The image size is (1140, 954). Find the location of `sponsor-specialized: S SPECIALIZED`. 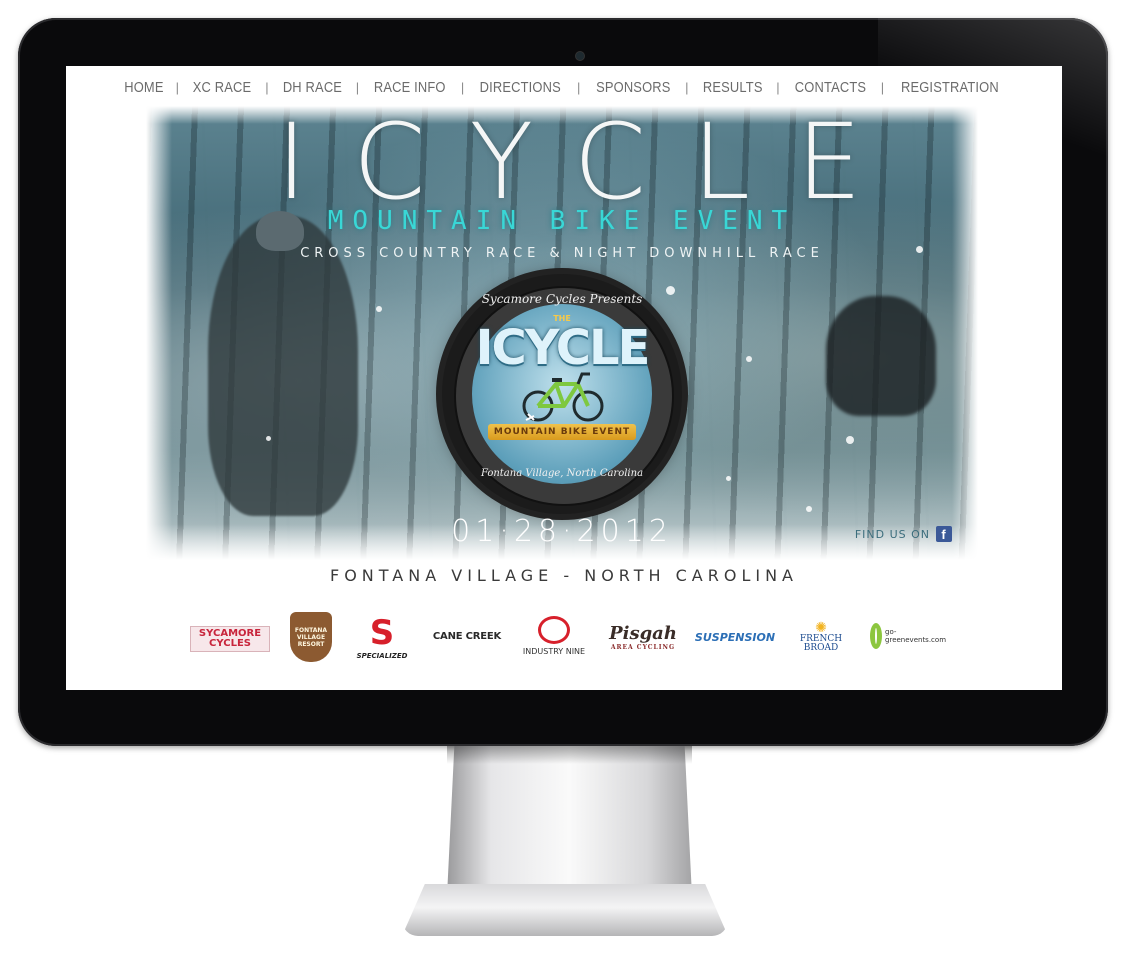

sponsor-specialized: S SPECIALIZED is located at coordinates (382, 637).